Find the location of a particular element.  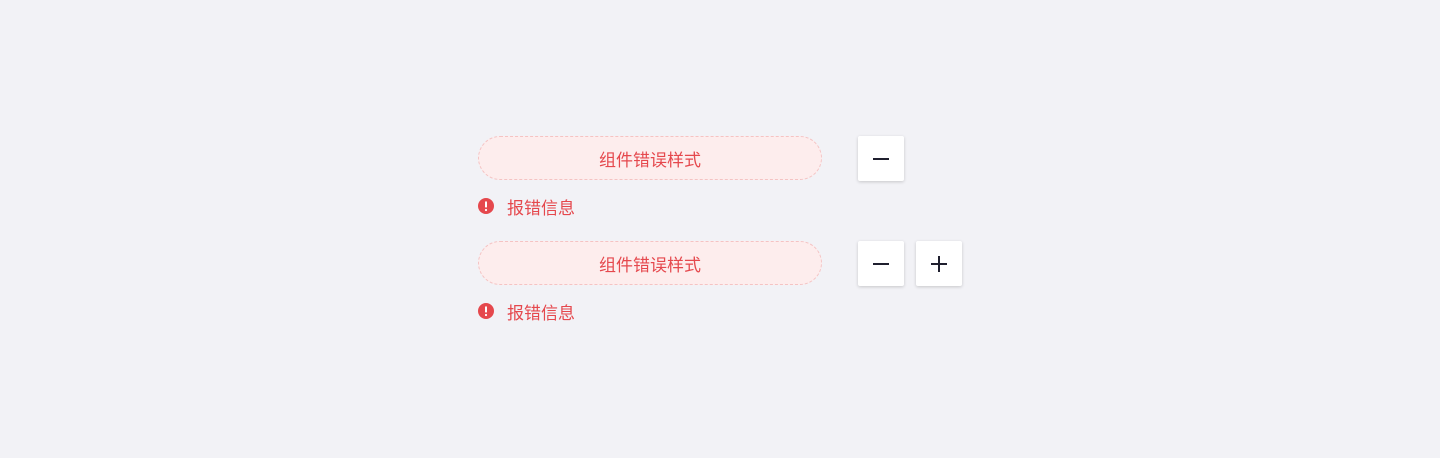

plus-icon is located at coordinates (939, 263).